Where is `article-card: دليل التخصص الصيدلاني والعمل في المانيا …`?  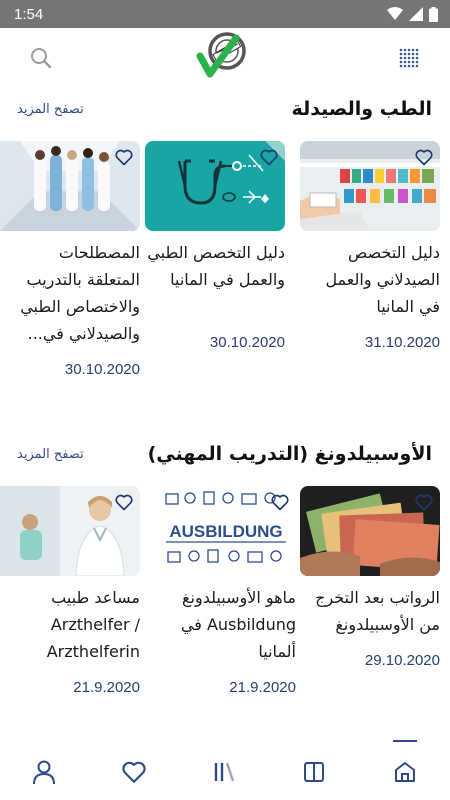
article-card: دليل التخصص الصيدلاني والعمل في المانيا … is located at coordinates (370, 246).